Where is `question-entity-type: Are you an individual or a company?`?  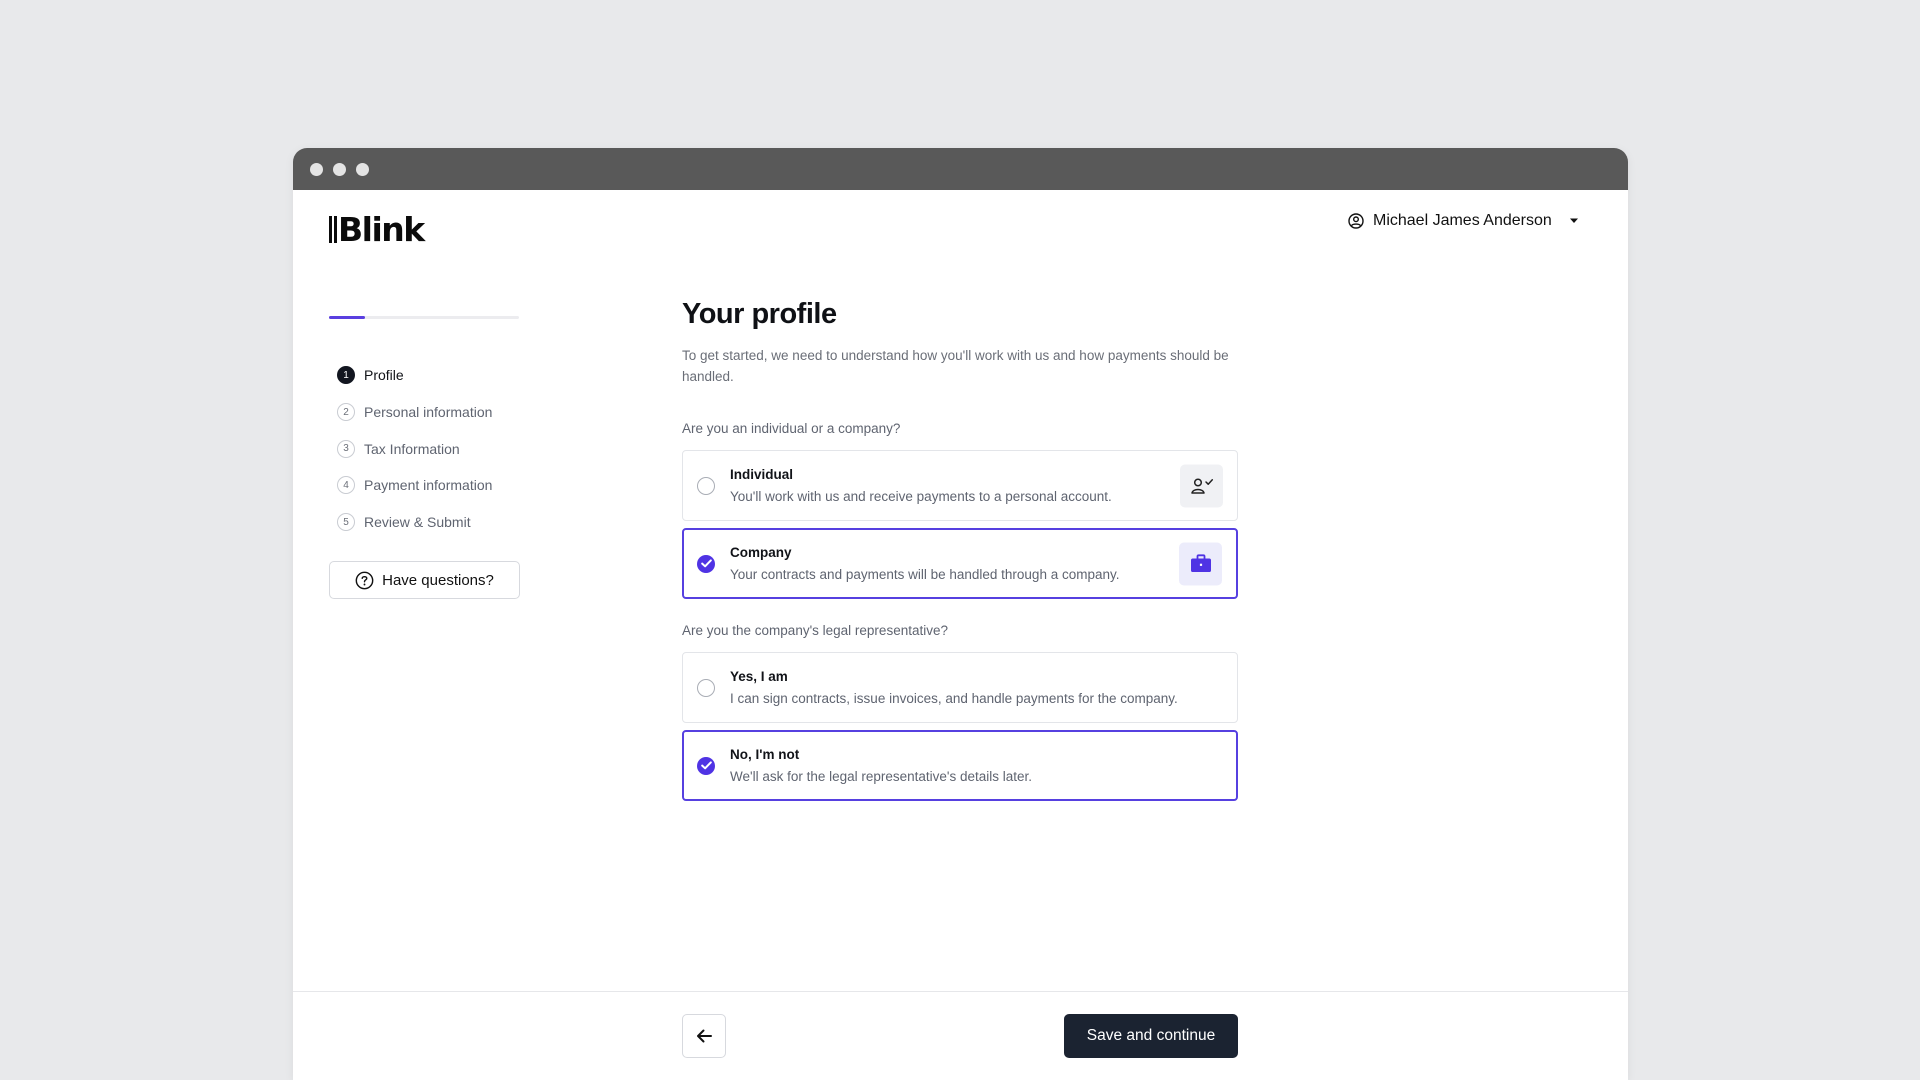 question-entity-type: Are you an individual or a company? is located at coordinates (791, 428).